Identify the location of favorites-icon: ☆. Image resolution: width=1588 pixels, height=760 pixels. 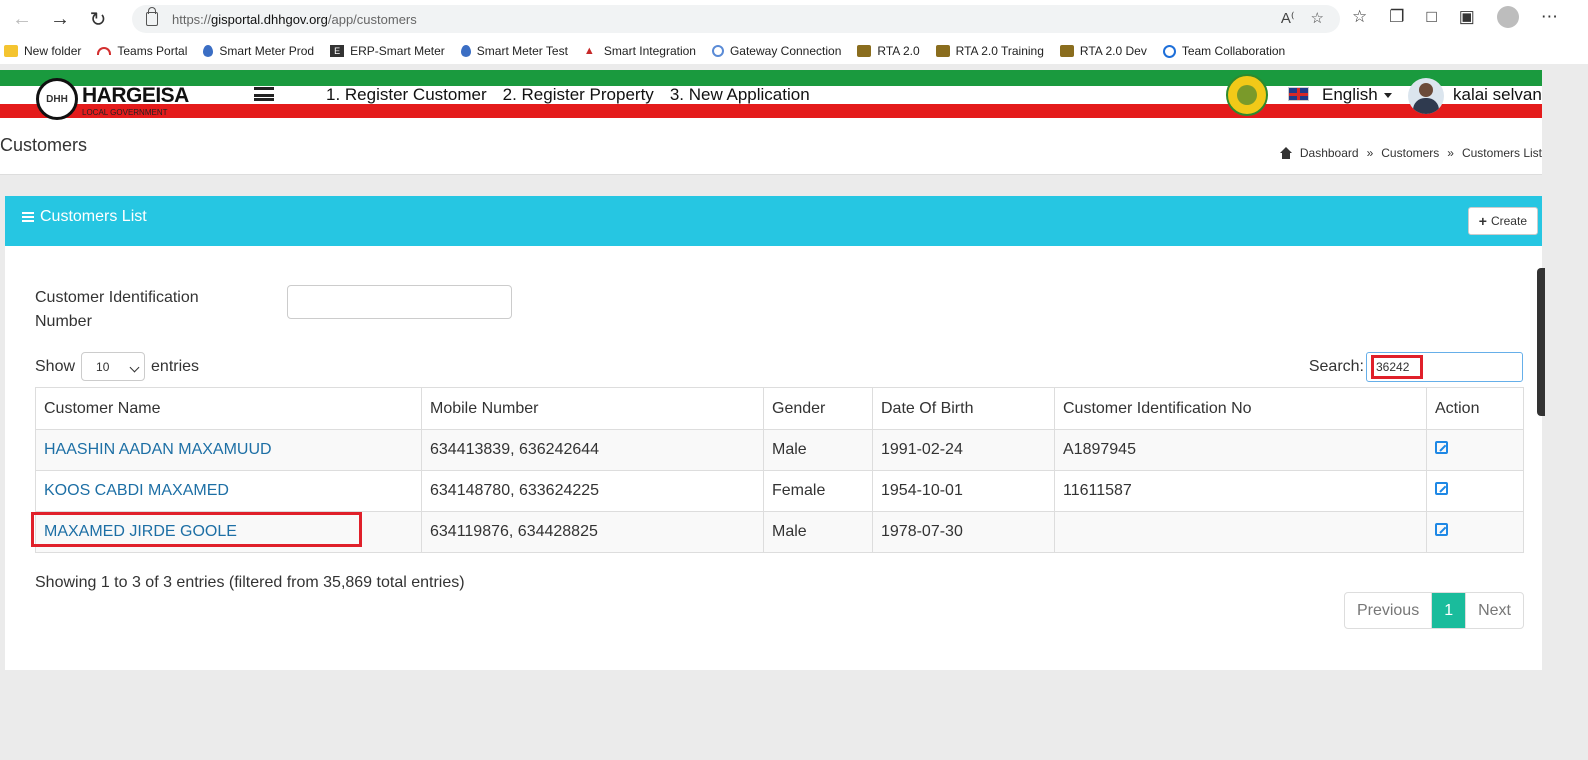
(1359, 17).